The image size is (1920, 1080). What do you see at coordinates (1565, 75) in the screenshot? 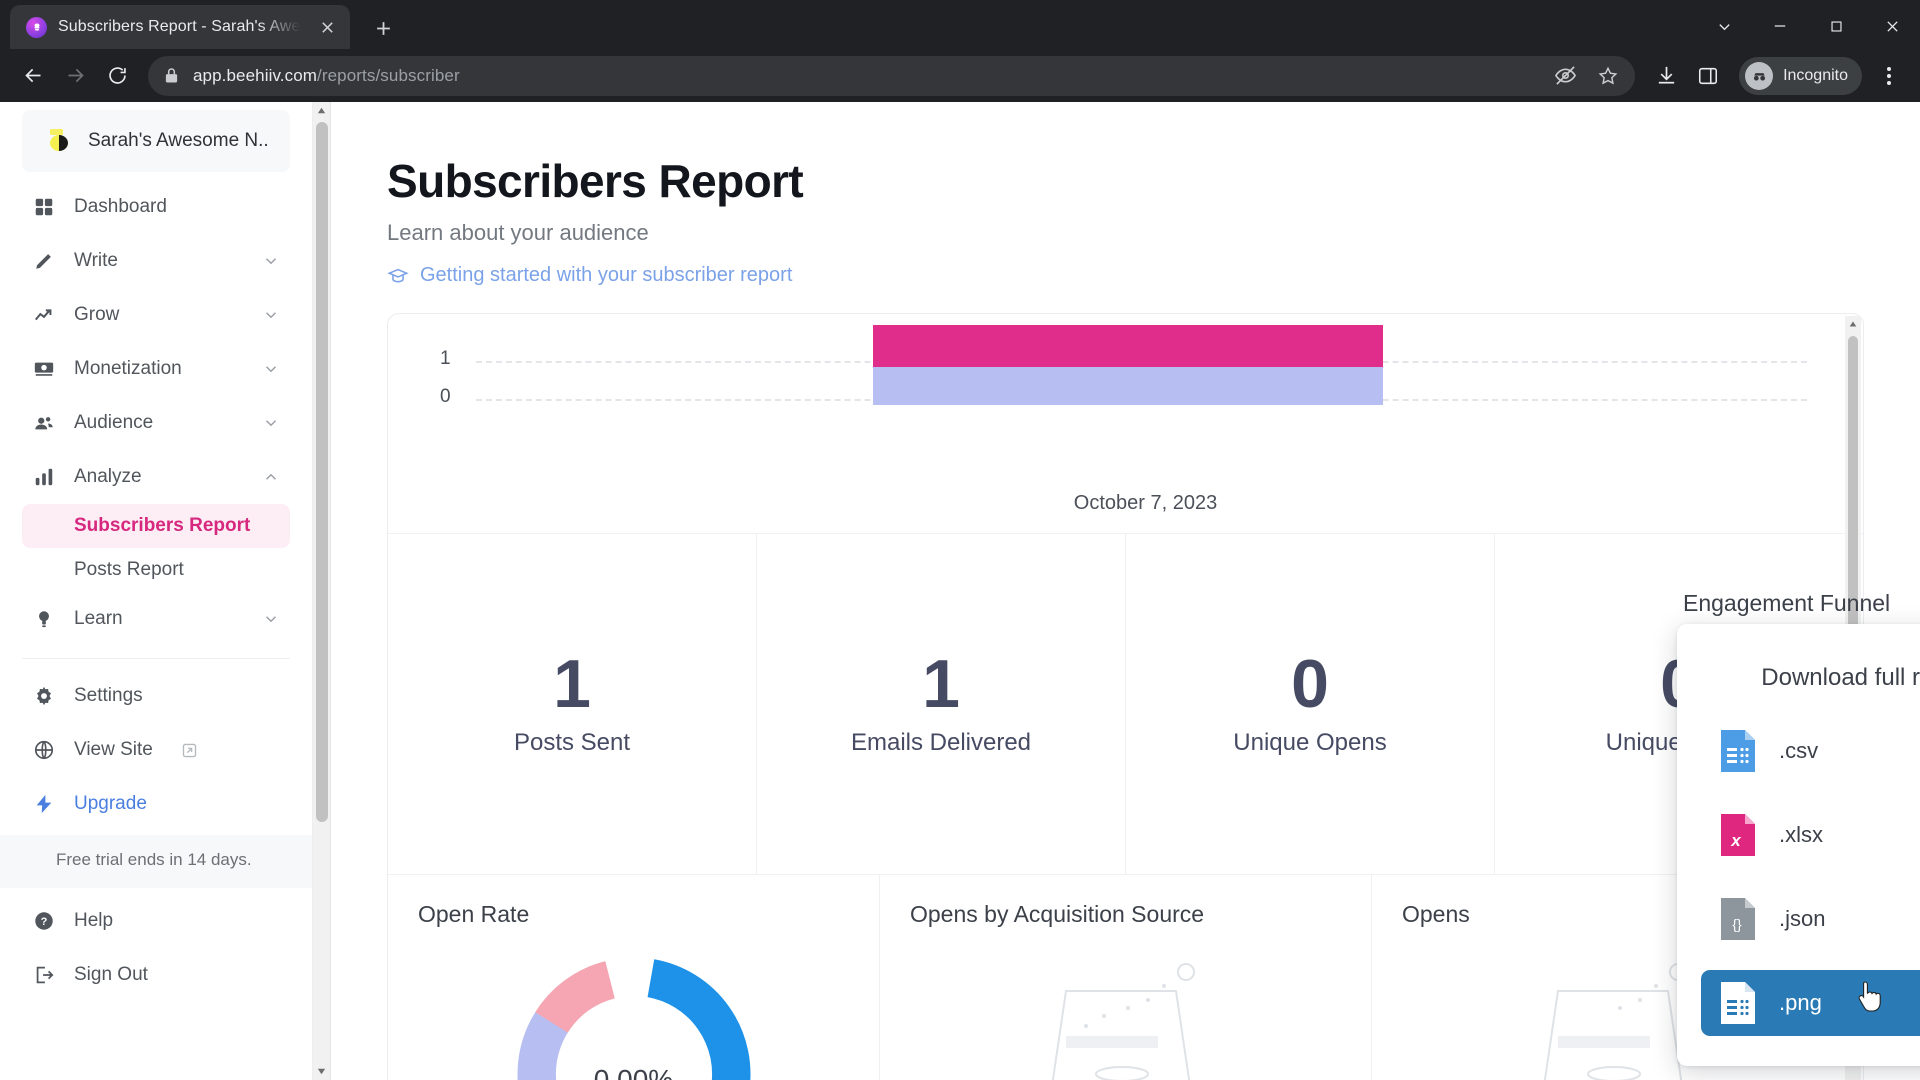
I see `eye-off-icon` at bounding box center [1565, 75].